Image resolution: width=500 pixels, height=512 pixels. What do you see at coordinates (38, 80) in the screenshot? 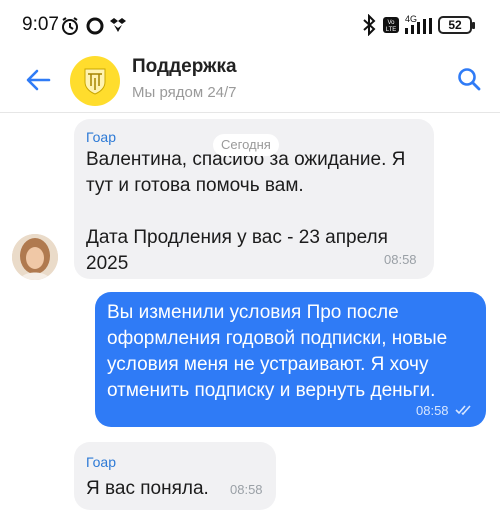
I see `back-arrow-icon` at bounding box center [38, 80].